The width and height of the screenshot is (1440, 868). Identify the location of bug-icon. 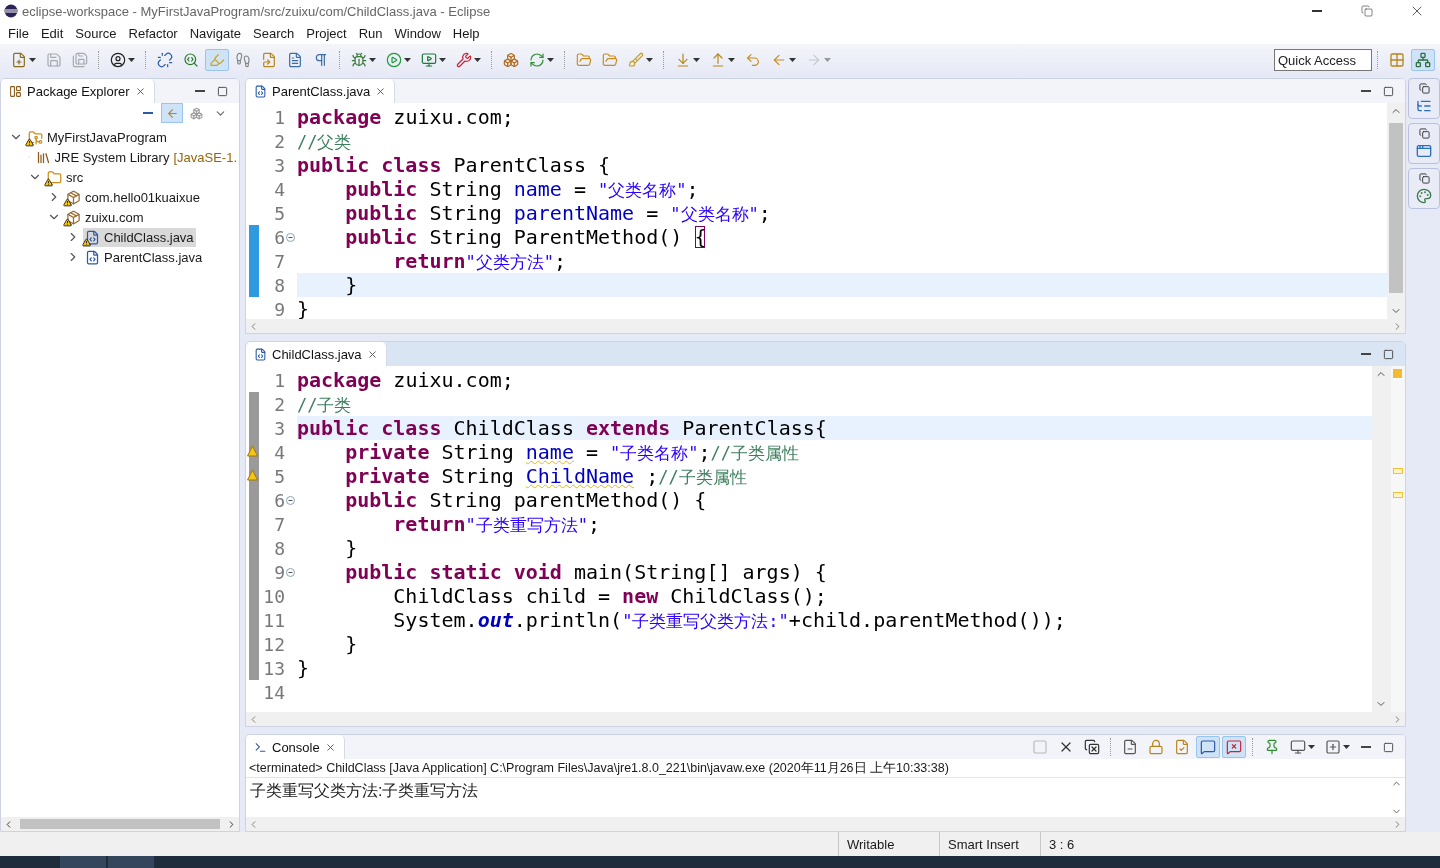
(359, 60).